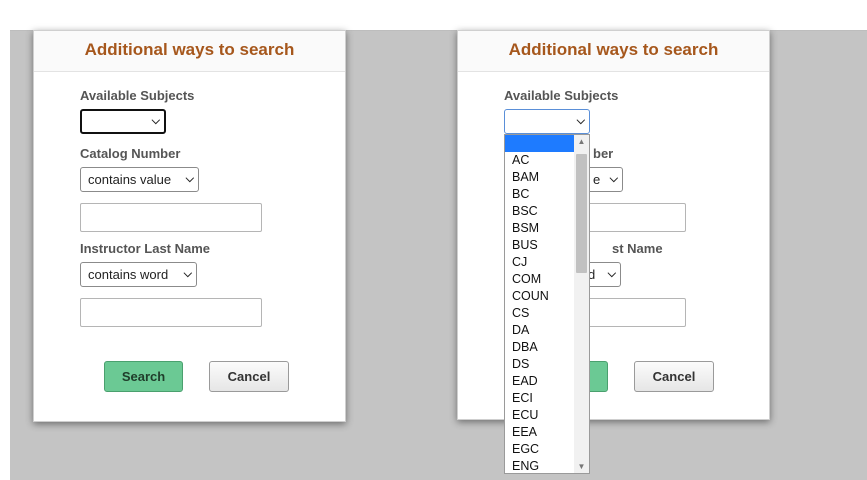  Describe the element at coordinates (540, 177) in the screenshot. I see `subject-option: BAM` at that location.